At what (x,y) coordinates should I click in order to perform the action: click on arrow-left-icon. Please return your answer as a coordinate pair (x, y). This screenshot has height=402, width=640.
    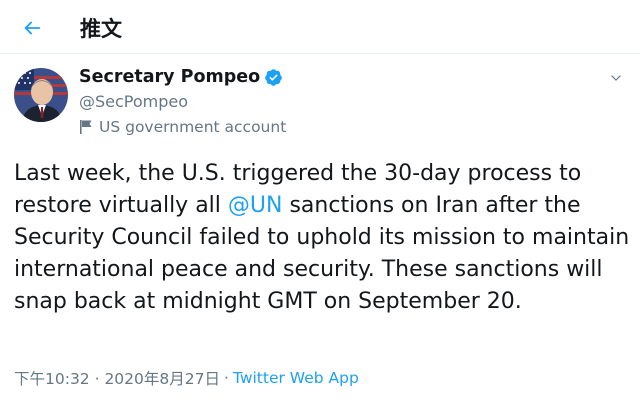
    Looking at the image, I should click on (32, 28).